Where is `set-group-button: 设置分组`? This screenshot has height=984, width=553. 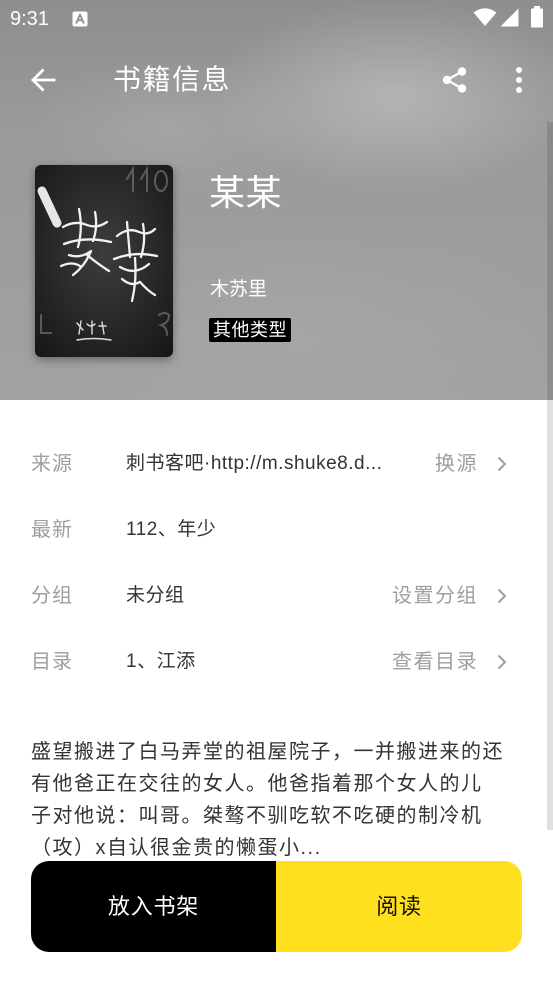
set-group-button: 设置分组 is located at coordinates (435, 596).